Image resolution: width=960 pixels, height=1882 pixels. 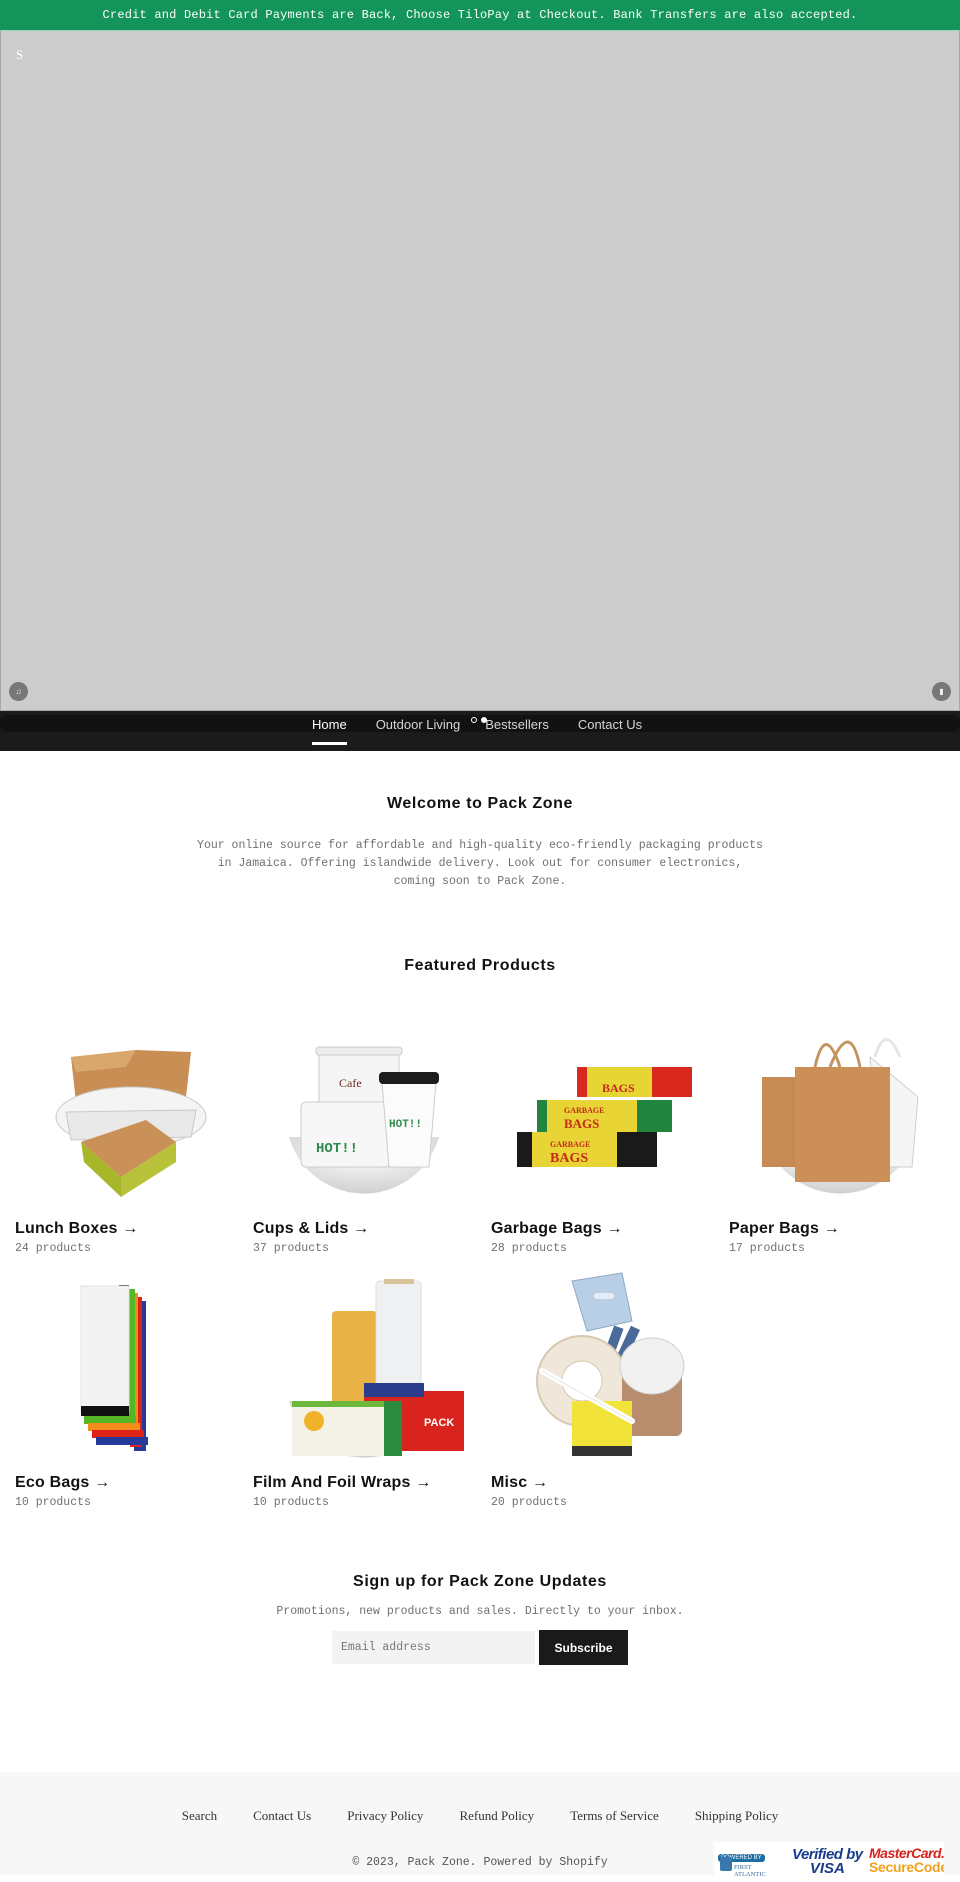 I want to click on slideshow-dots, so click(x=479, y=720).